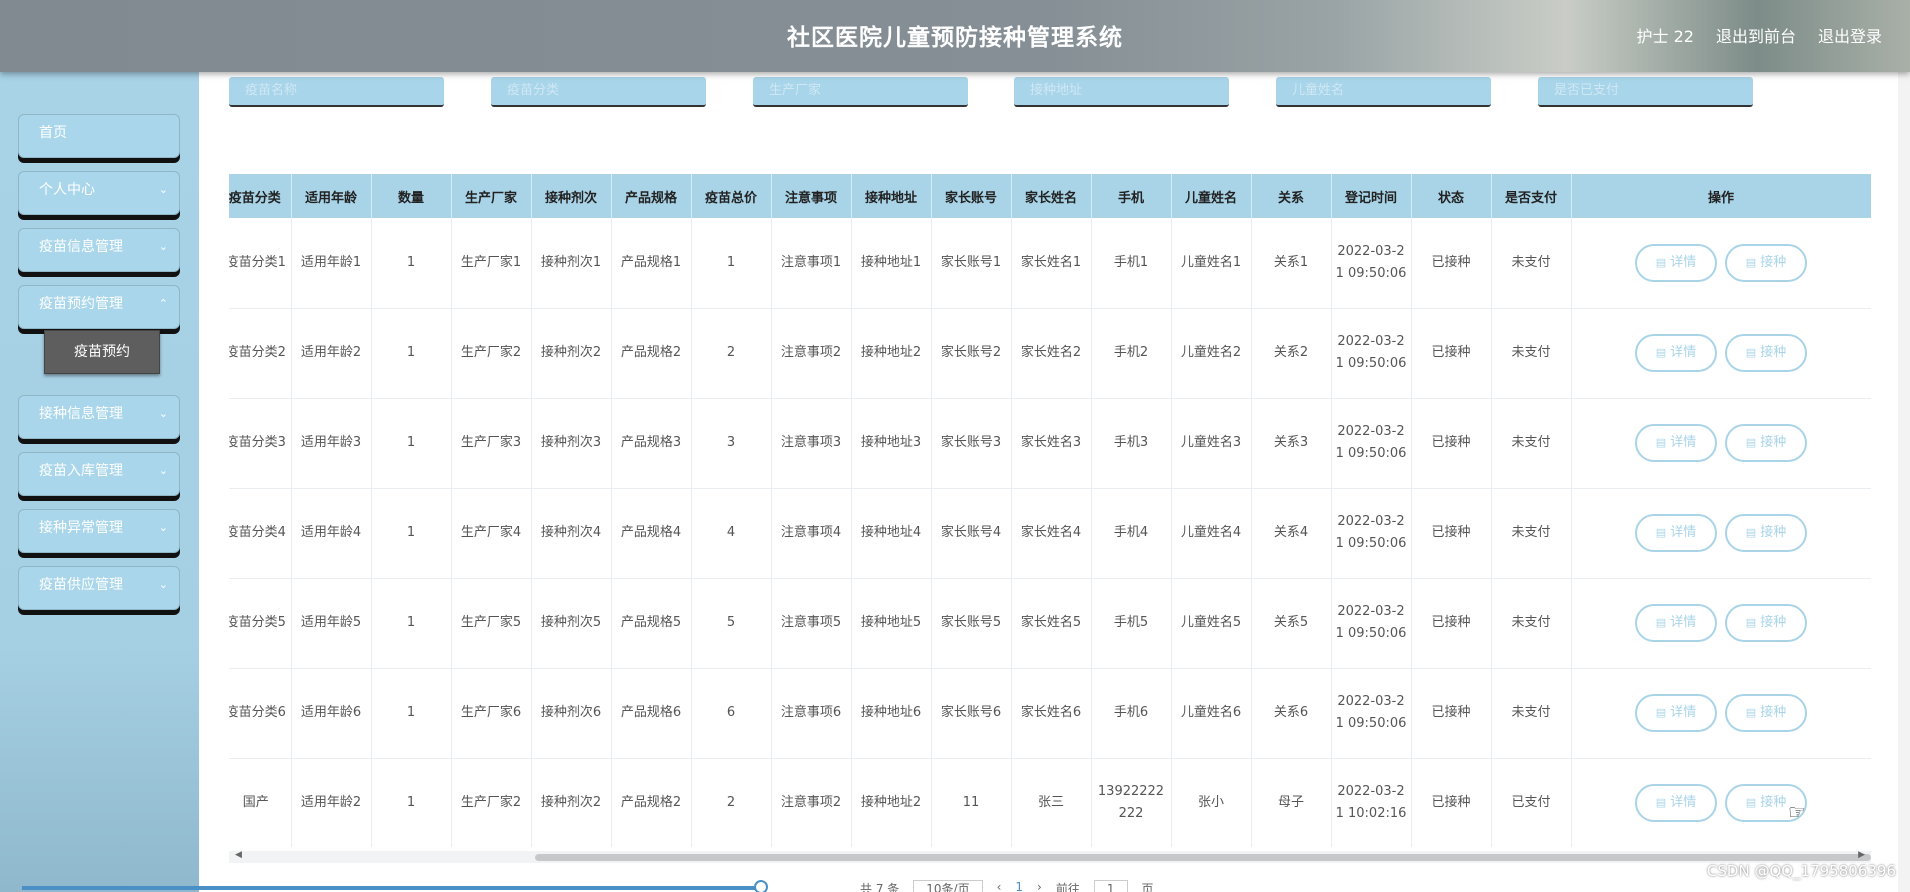 The height and width of the screenshot is (892, 1910). What do you see at coordinates (1904, 482) in the screenshot?
I see `vertical-scrollbar` at bounding box center [1904, 482].